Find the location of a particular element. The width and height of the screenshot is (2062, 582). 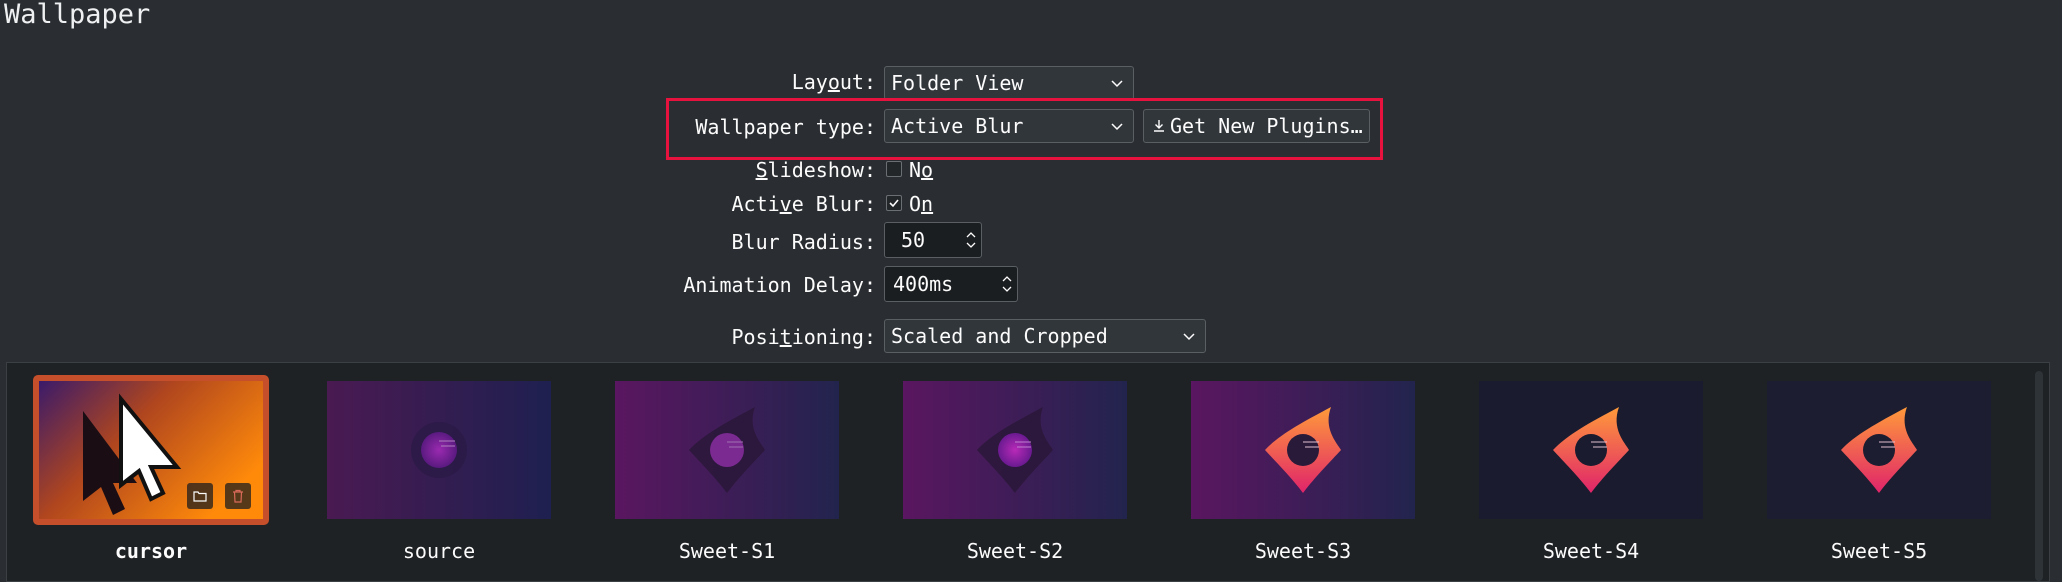

open-folder-button is located at coordinates (200, 496).